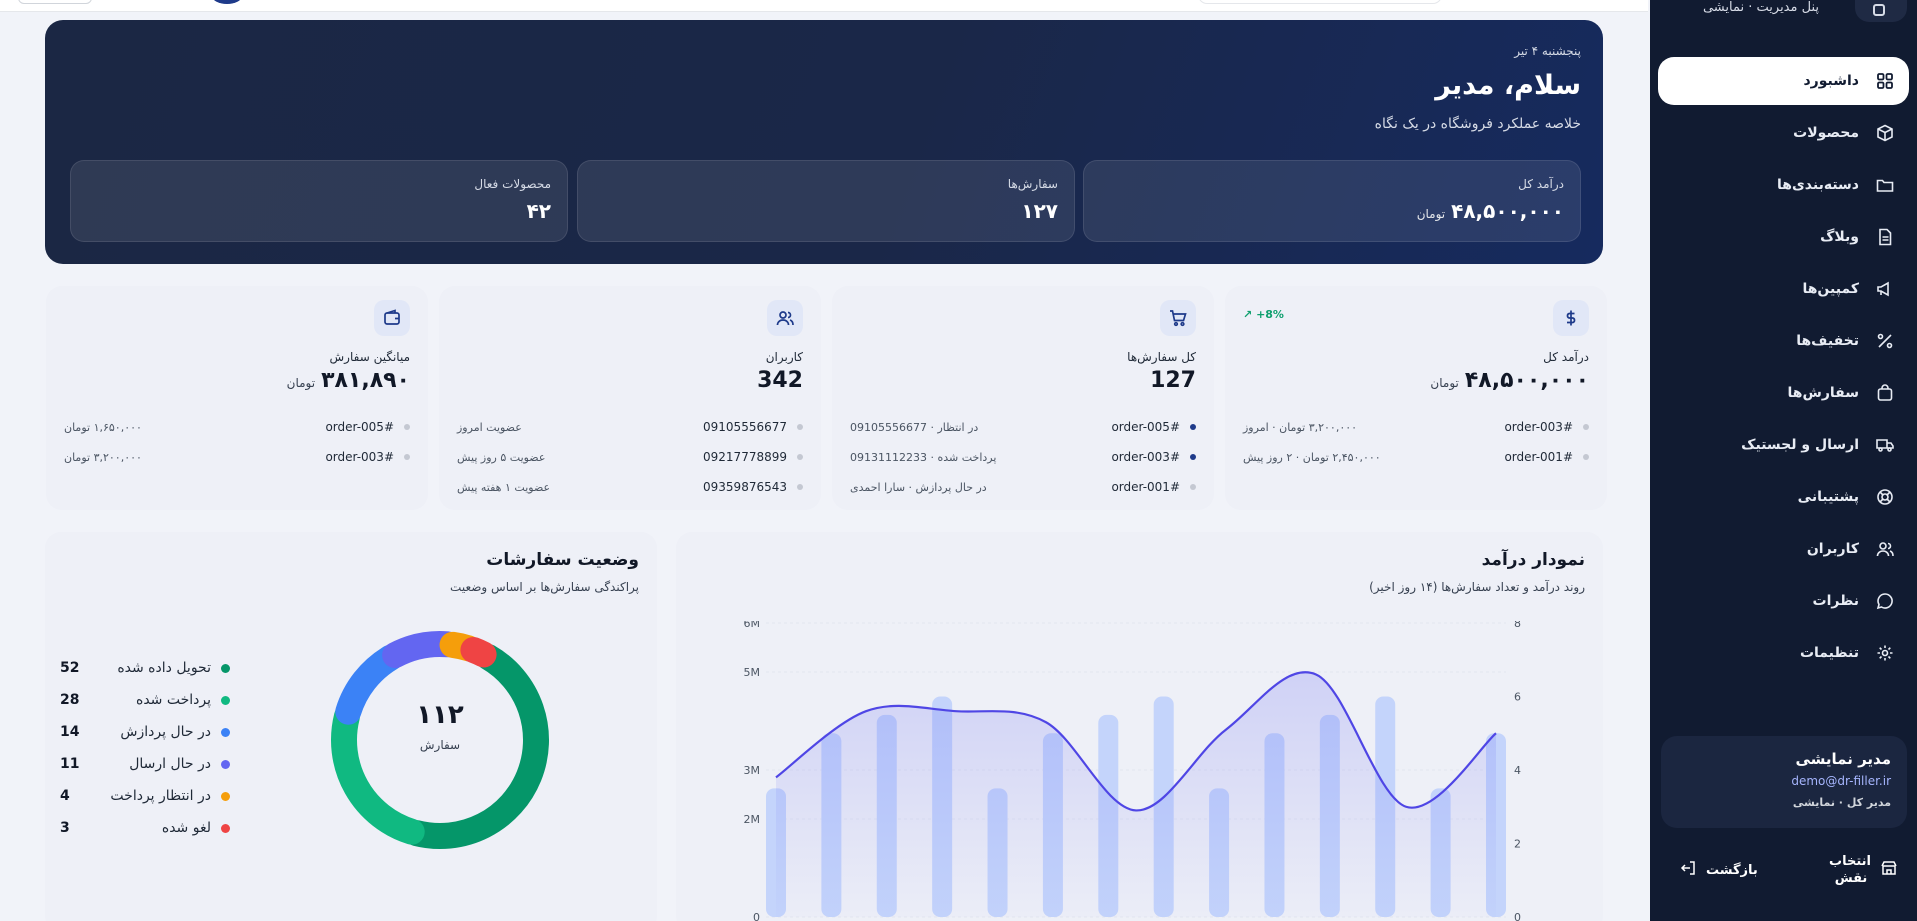 This screenshot has height=921, width=1917. What do you see at coordinates (1885, 393) in the screenshot?
I see `bag-icon` at bounding box center [1885, 393].